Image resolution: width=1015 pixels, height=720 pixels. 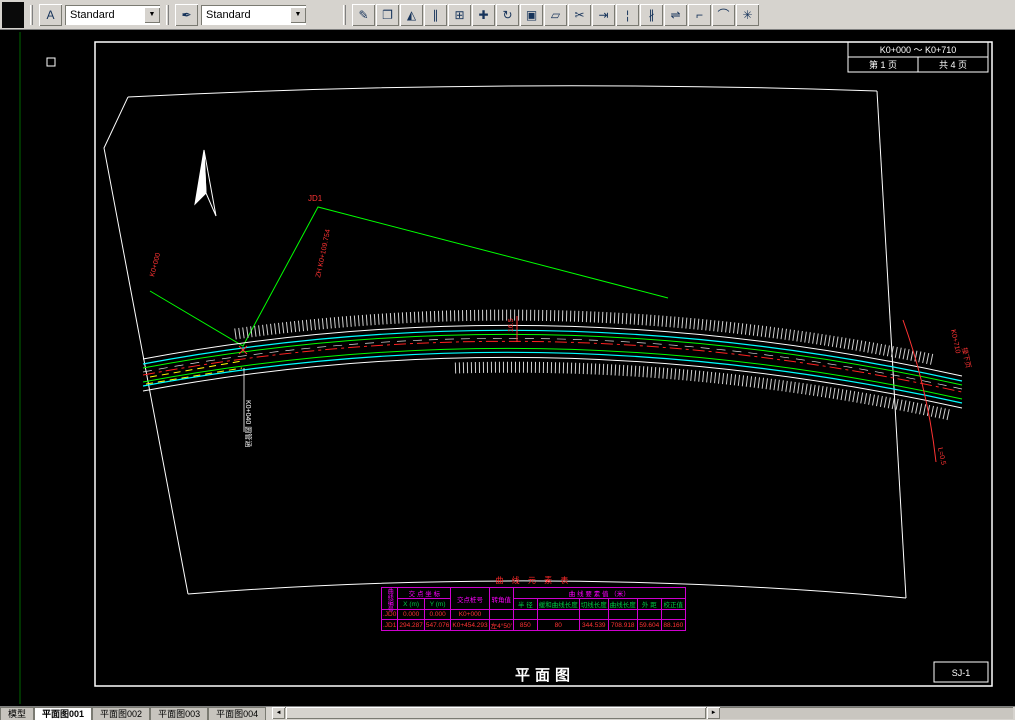 What do you see at coordinates (552, 377) in the screenshot?
I see `road-cyan-bottom` at bounding box center [552, 377].